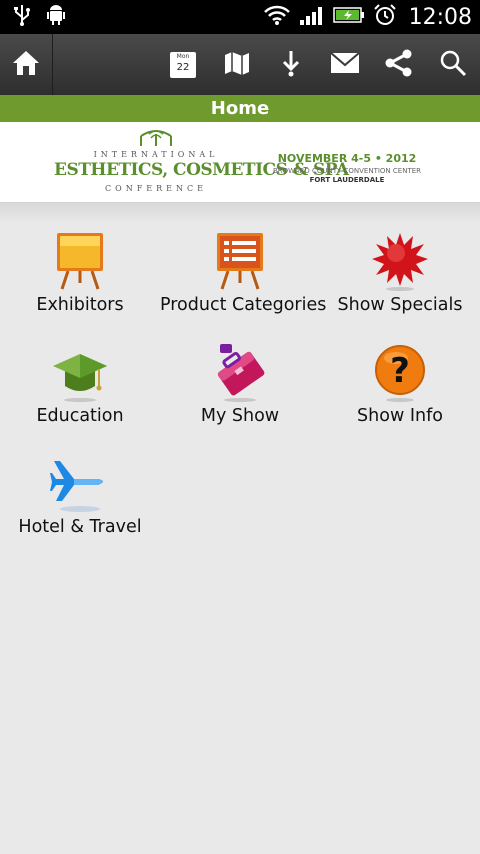 Image resolution: width=480 pixels, height=854 pixels. Describe the element at coordinates (243, 305) in the screenshot. I see `menu-item-label: Product Categories` at that location.